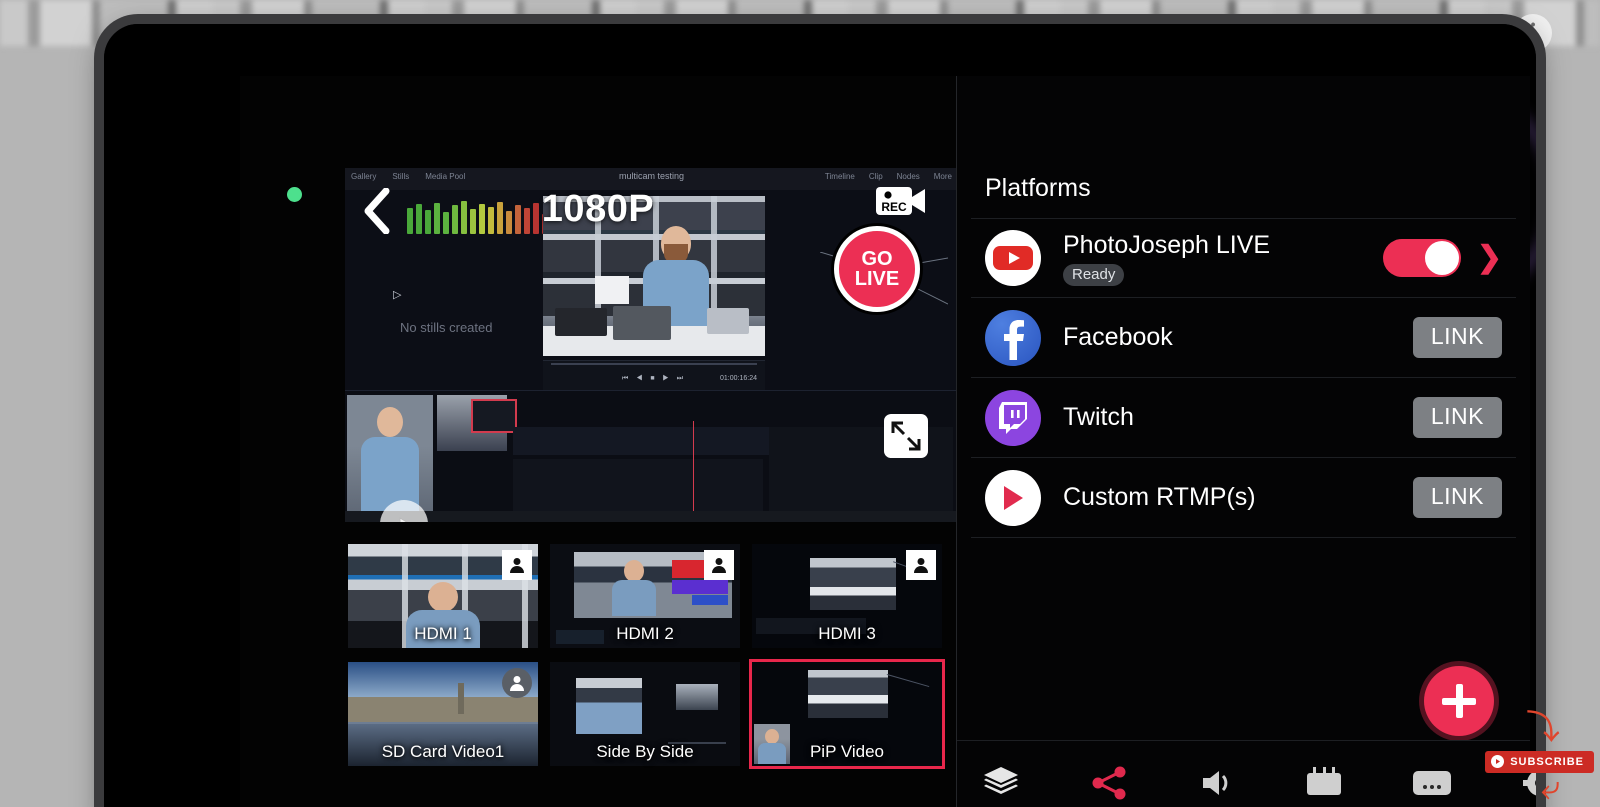 This screenshot has width=1600, height=807. What do you see at coordinates (1459, 701) in the screenshot?
I see `add-platform-button` at bounding box center [1459, 701].